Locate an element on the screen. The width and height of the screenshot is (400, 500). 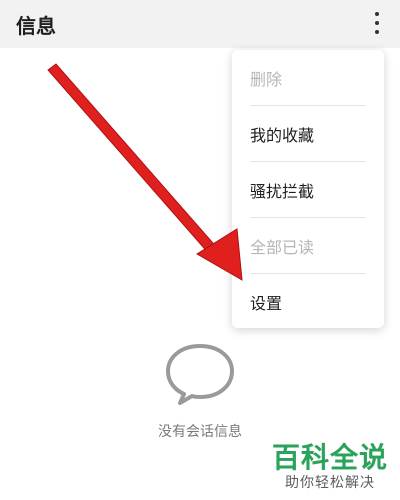
more-vertical-icon is located at coordinates (377, 23).